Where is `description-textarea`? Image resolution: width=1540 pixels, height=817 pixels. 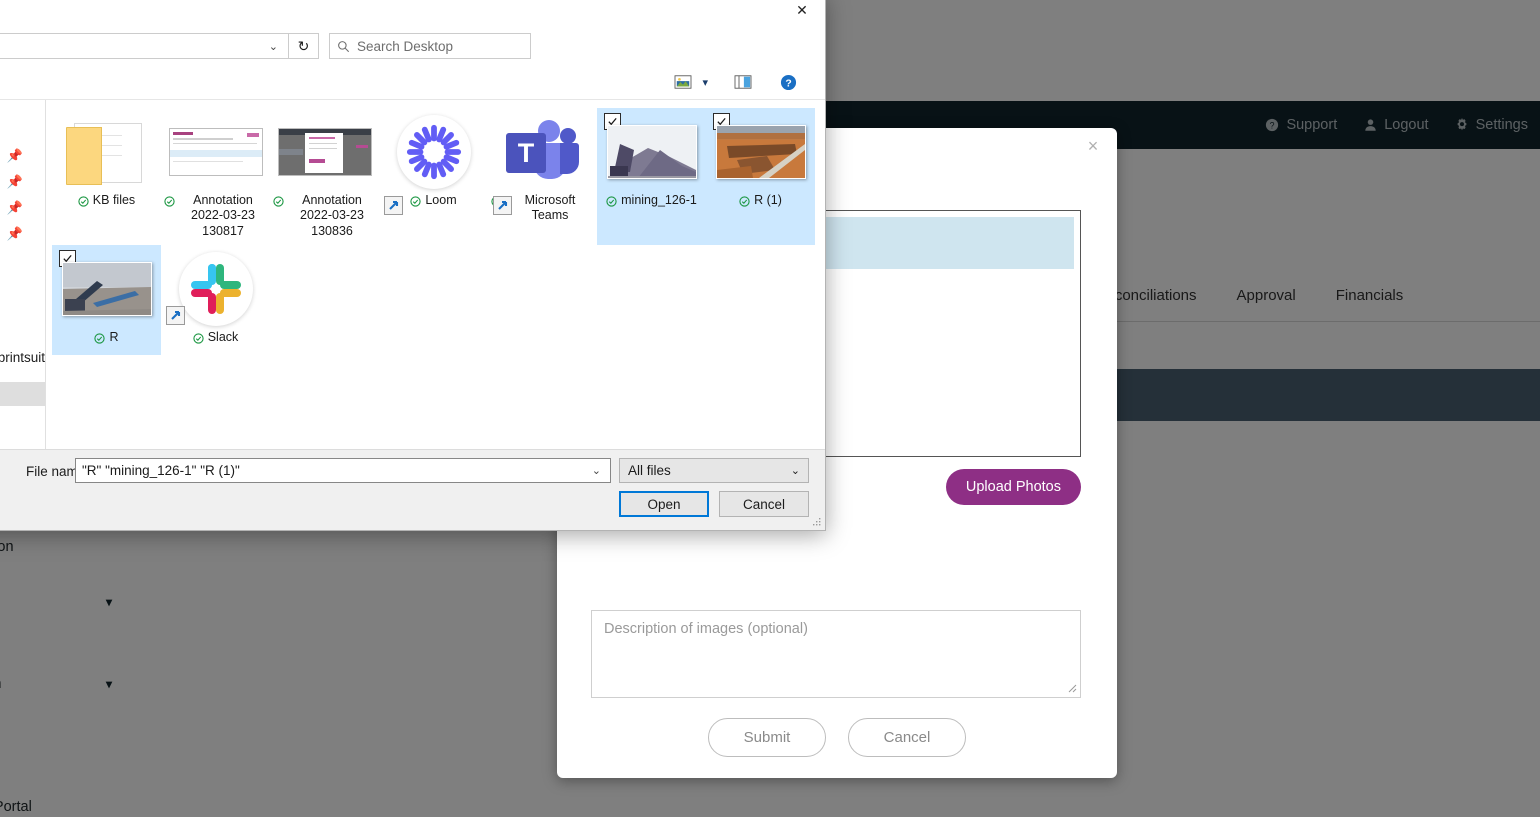 description-textarea is located at coordinates (836, 654).